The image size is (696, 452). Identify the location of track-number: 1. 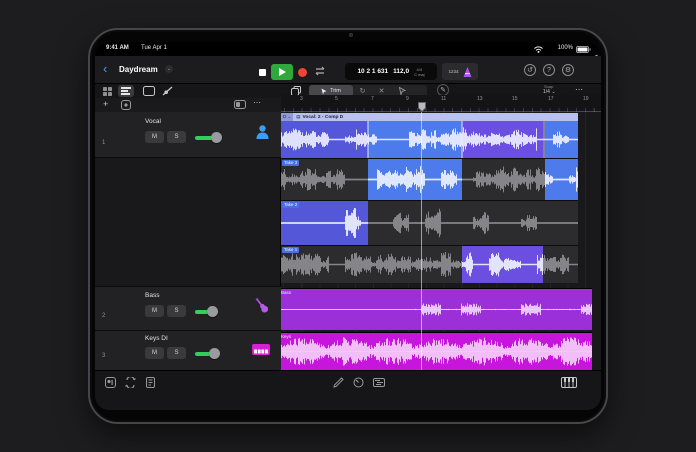
(104, 143).